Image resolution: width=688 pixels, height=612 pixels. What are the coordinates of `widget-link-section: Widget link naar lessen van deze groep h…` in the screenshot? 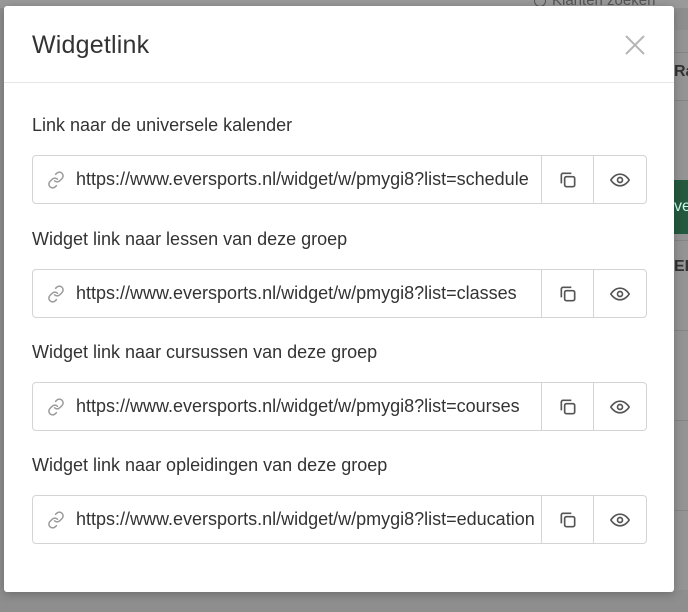 It's located at (339, 272).